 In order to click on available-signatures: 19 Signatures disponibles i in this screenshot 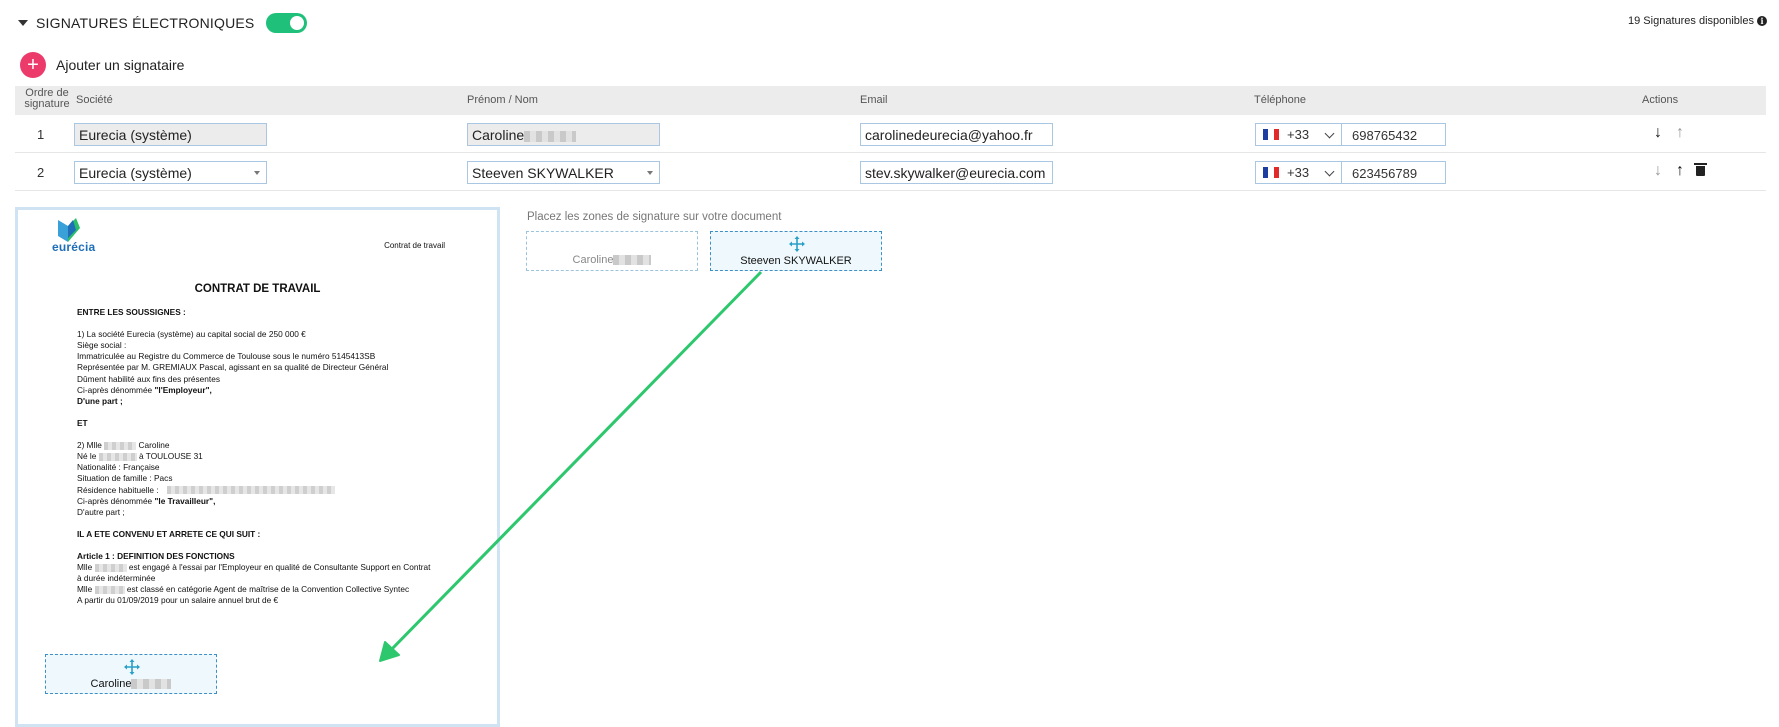, I will do `click(1697, 21)`.